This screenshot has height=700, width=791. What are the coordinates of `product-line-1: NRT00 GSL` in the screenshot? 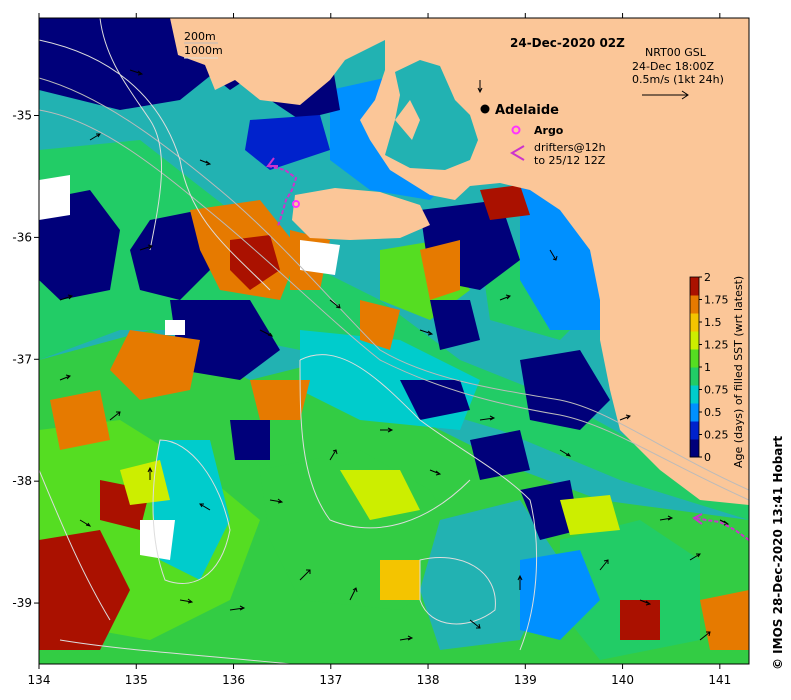 It's located at (676, 52).